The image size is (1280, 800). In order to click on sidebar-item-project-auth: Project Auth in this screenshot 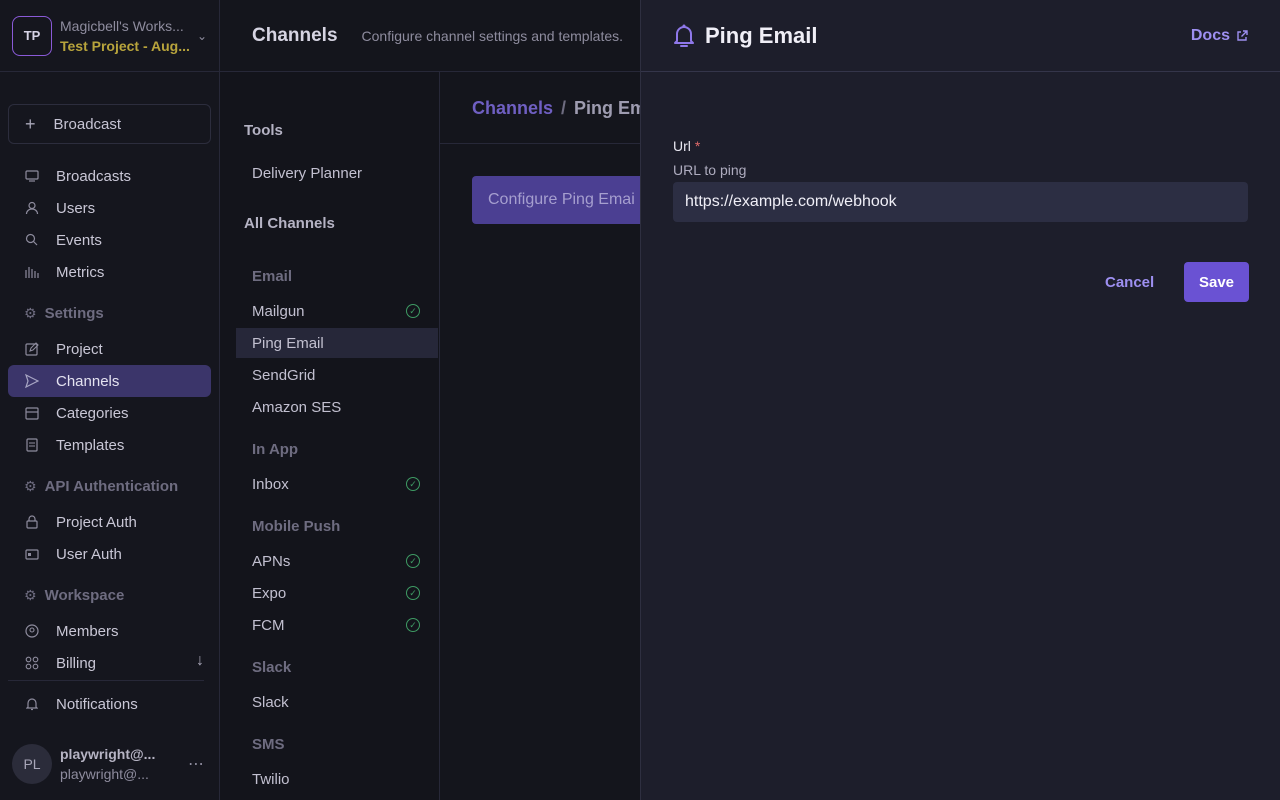, I will do `click(109, 522)`.